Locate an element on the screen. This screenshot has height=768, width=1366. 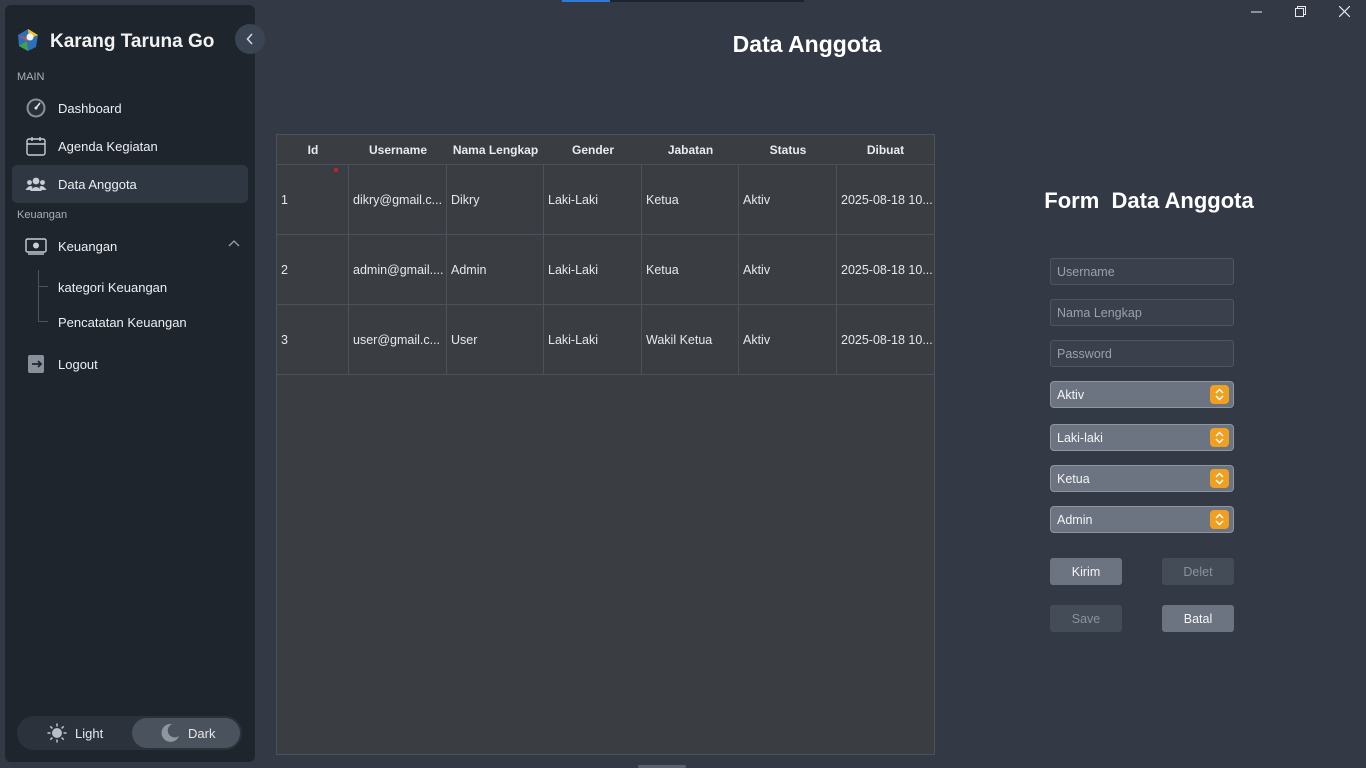
theme-dark-label: Dark is located at coordinates (202, 733).